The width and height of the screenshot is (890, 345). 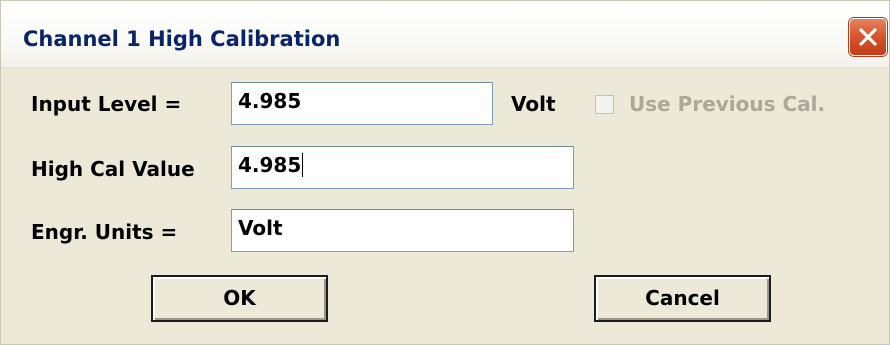 I want to click on close-icon, so click(x=868, y=37).